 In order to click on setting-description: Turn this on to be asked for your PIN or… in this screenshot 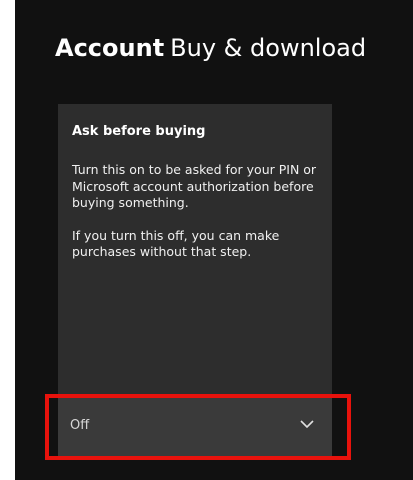, I will do `click(197, 219)`.